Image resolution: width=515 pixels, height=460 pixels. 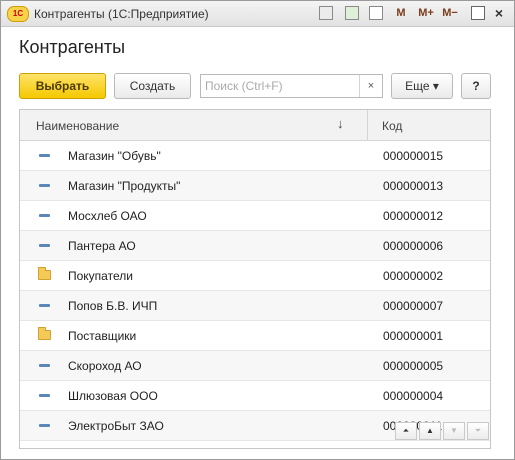 I want to click on table-row: Пантера АО 000000006, so click(x=255, y=246).